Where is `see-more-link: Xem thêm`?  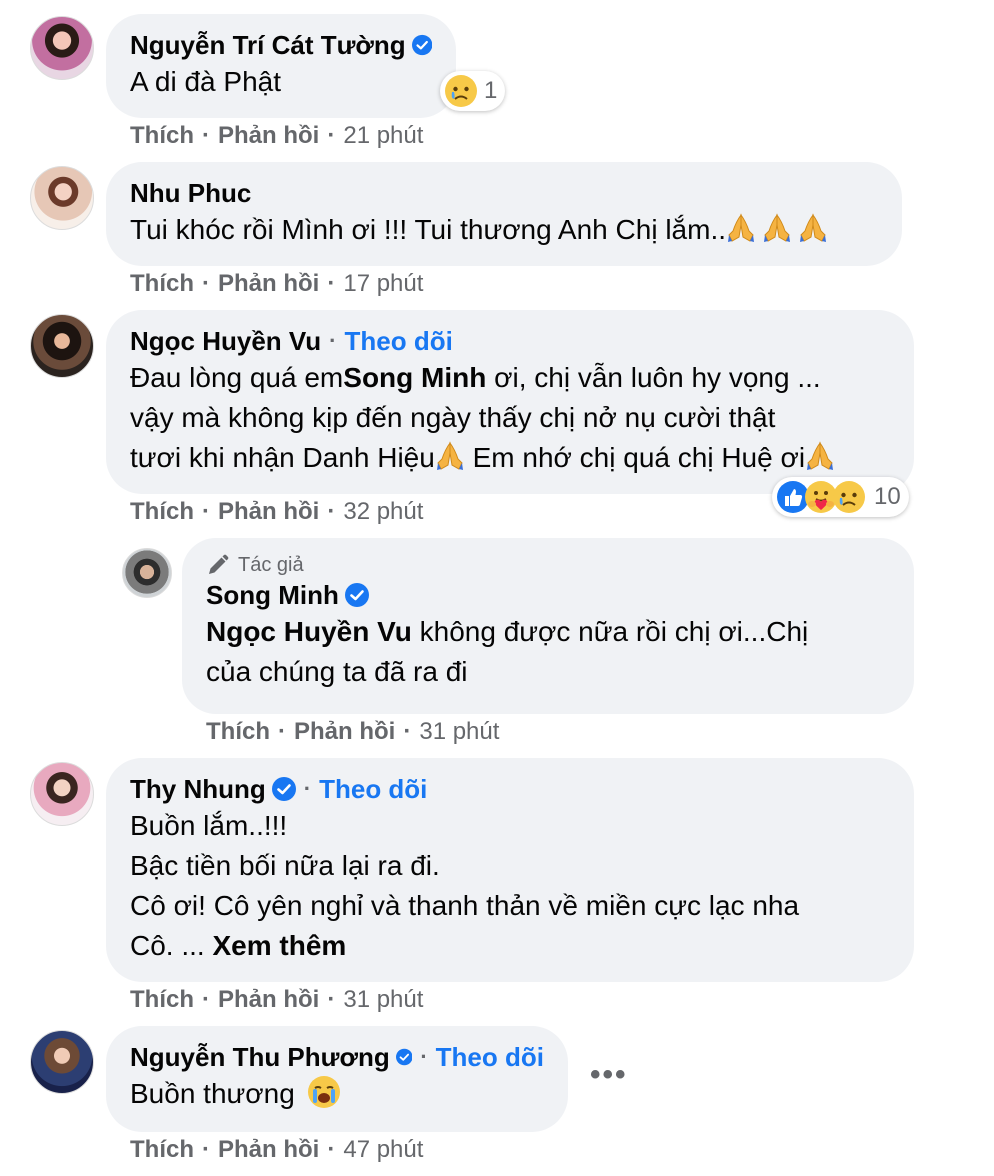 see-more-link: Xem thêm is located at coordinates (279, 945).